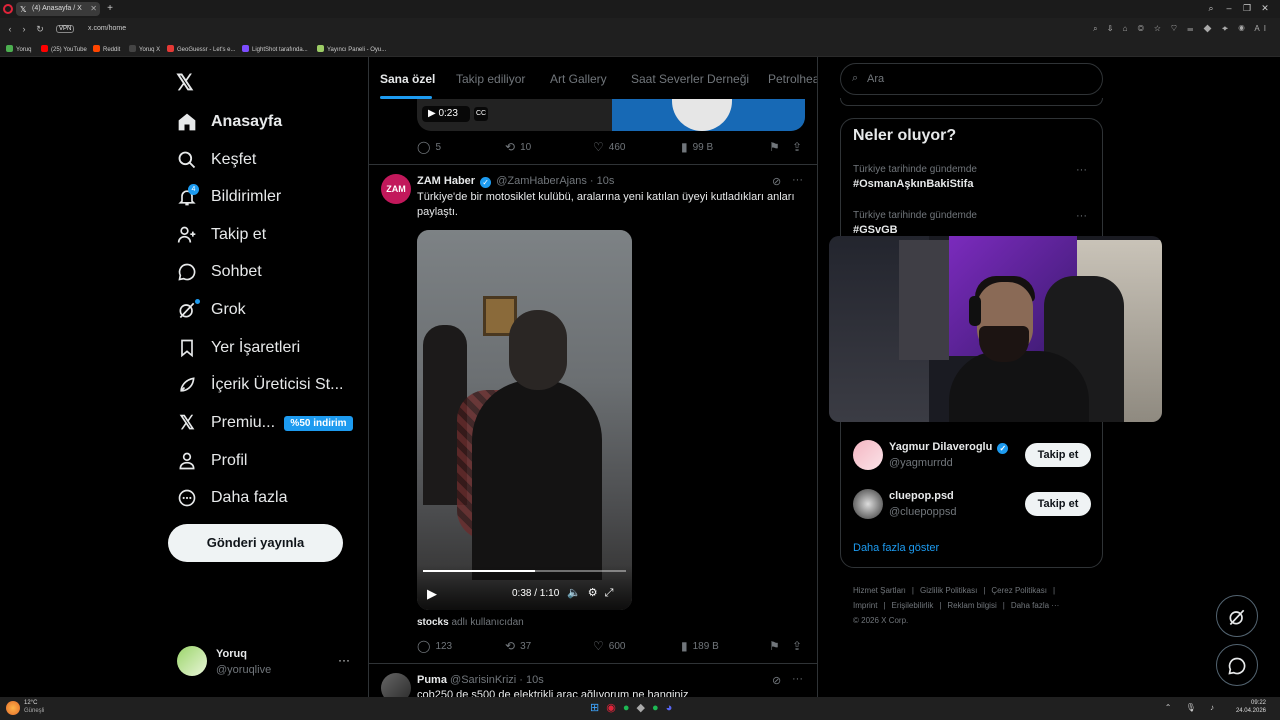 The height and width of the screenshot is (720, 1280). What do you see at coordinates (697, 147) in the screenshot?
I see `views-button: ▮ 99 B` at bounding box center [697, 147].